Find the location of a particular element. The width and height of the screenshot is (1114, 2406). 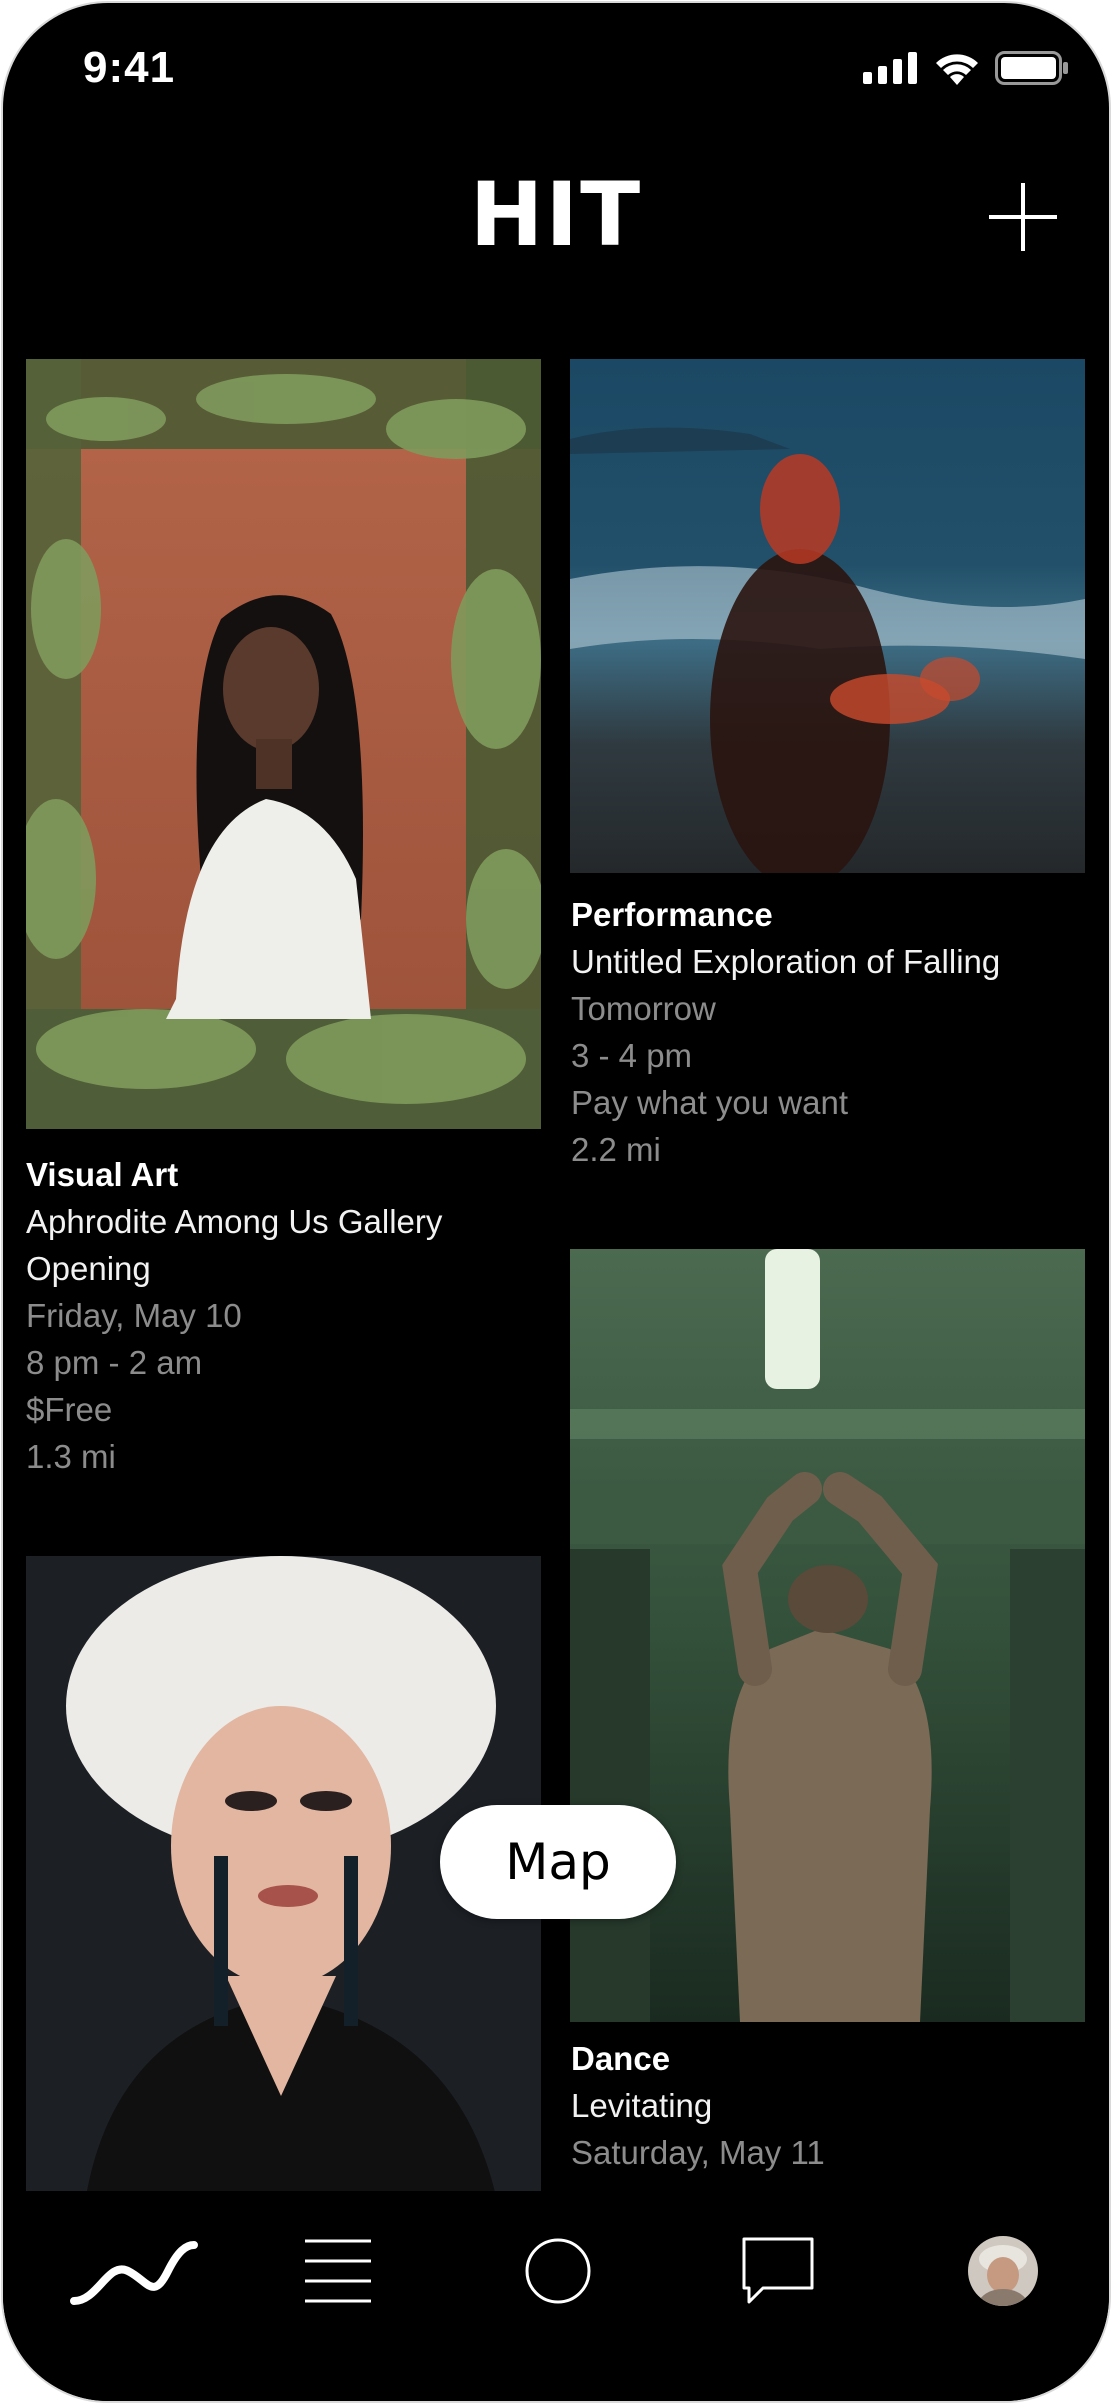

woman-in-floral-frame-photo is located at coordinates (283, 744).